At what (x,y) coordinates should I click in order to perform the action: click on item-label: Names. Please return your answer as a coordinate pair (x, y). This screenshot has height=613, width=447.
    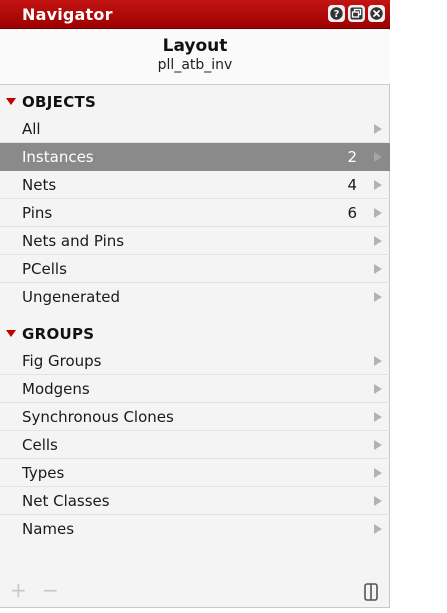
    Looking at the image, I should click on (48, 529).